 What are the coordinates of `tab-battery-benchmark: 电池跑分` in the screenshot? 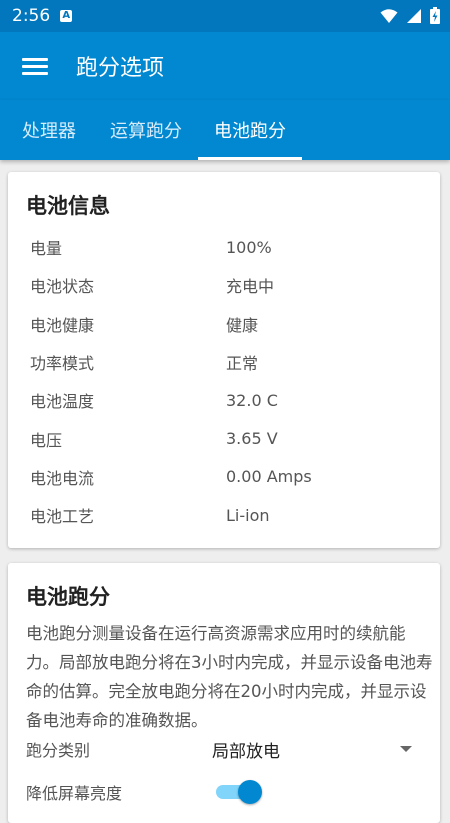 It's located at (250, 130).